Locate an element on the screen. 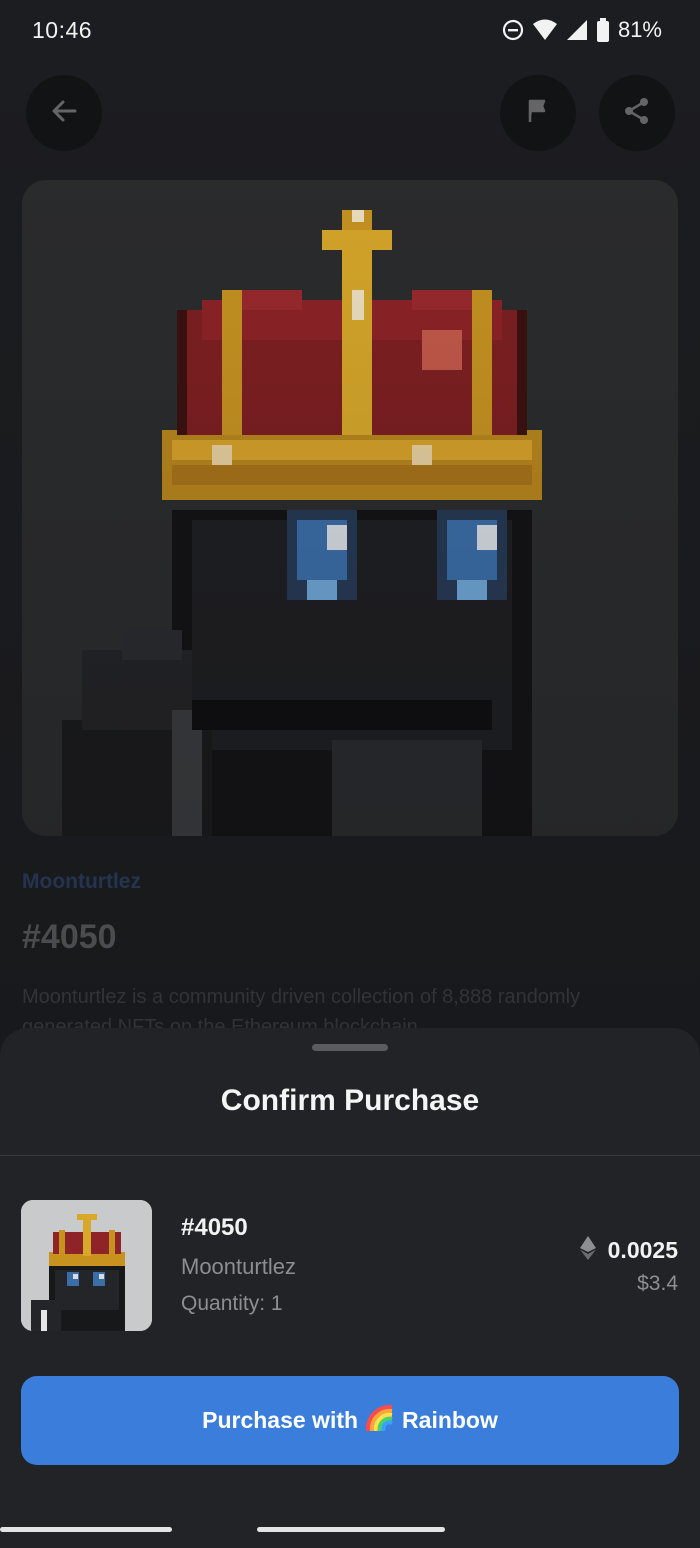 The image size is (700, 1548). purchase-with-rainbow-button: Purchase with Rainbow is located at coordinates (350, 1420).